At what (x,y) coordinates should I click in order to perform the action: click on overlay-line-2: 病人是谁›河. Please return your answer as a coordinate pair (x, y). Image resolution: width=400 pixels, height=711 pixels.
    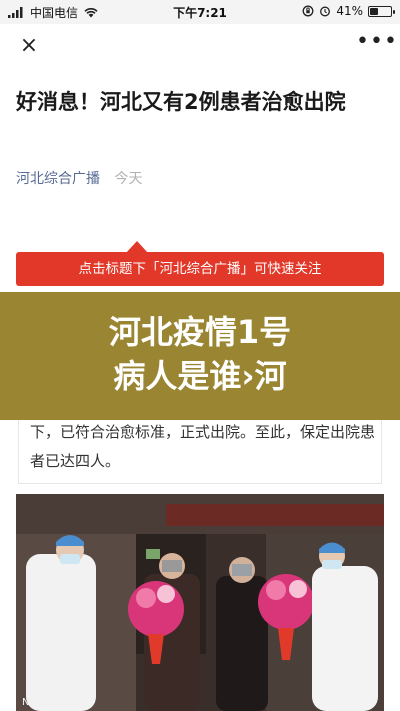
    Looking at the image, I should click on (200, 376).